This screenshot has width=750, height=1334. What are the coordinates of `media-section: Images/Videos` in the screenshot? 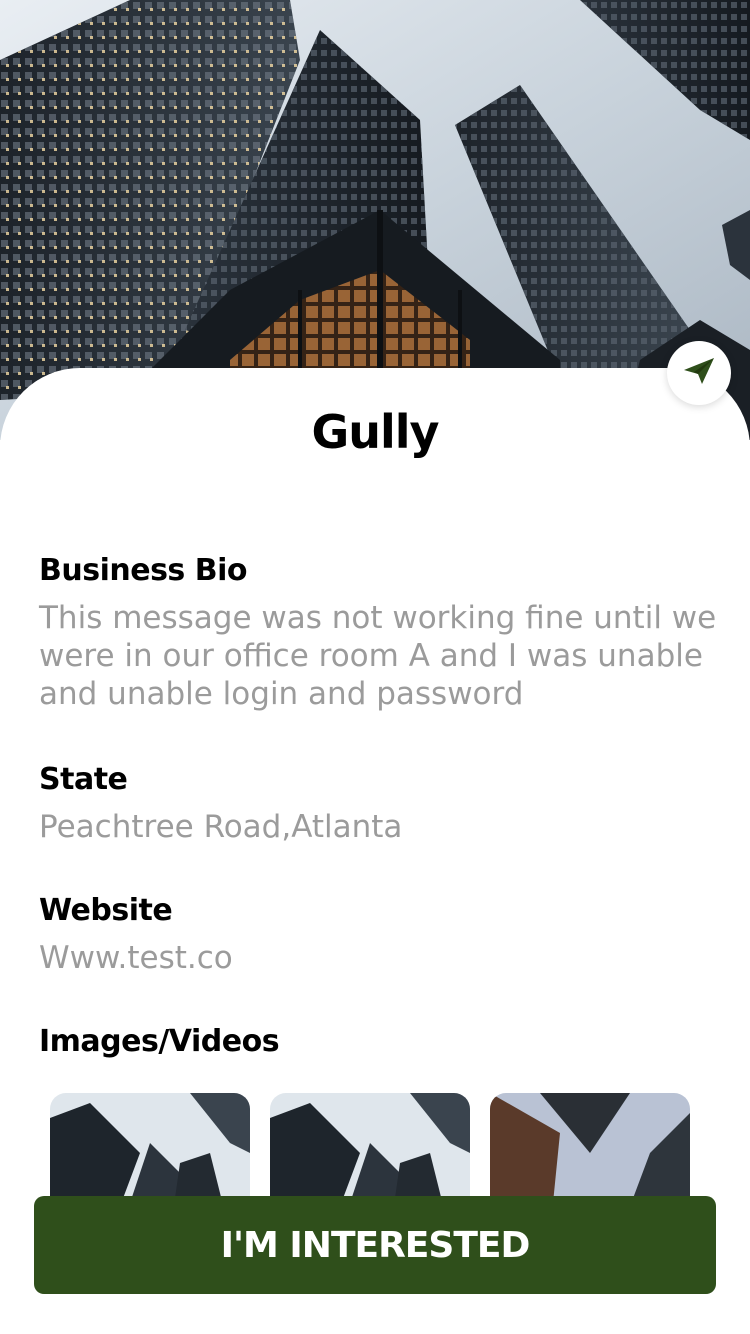 It's located at (384, 1042).